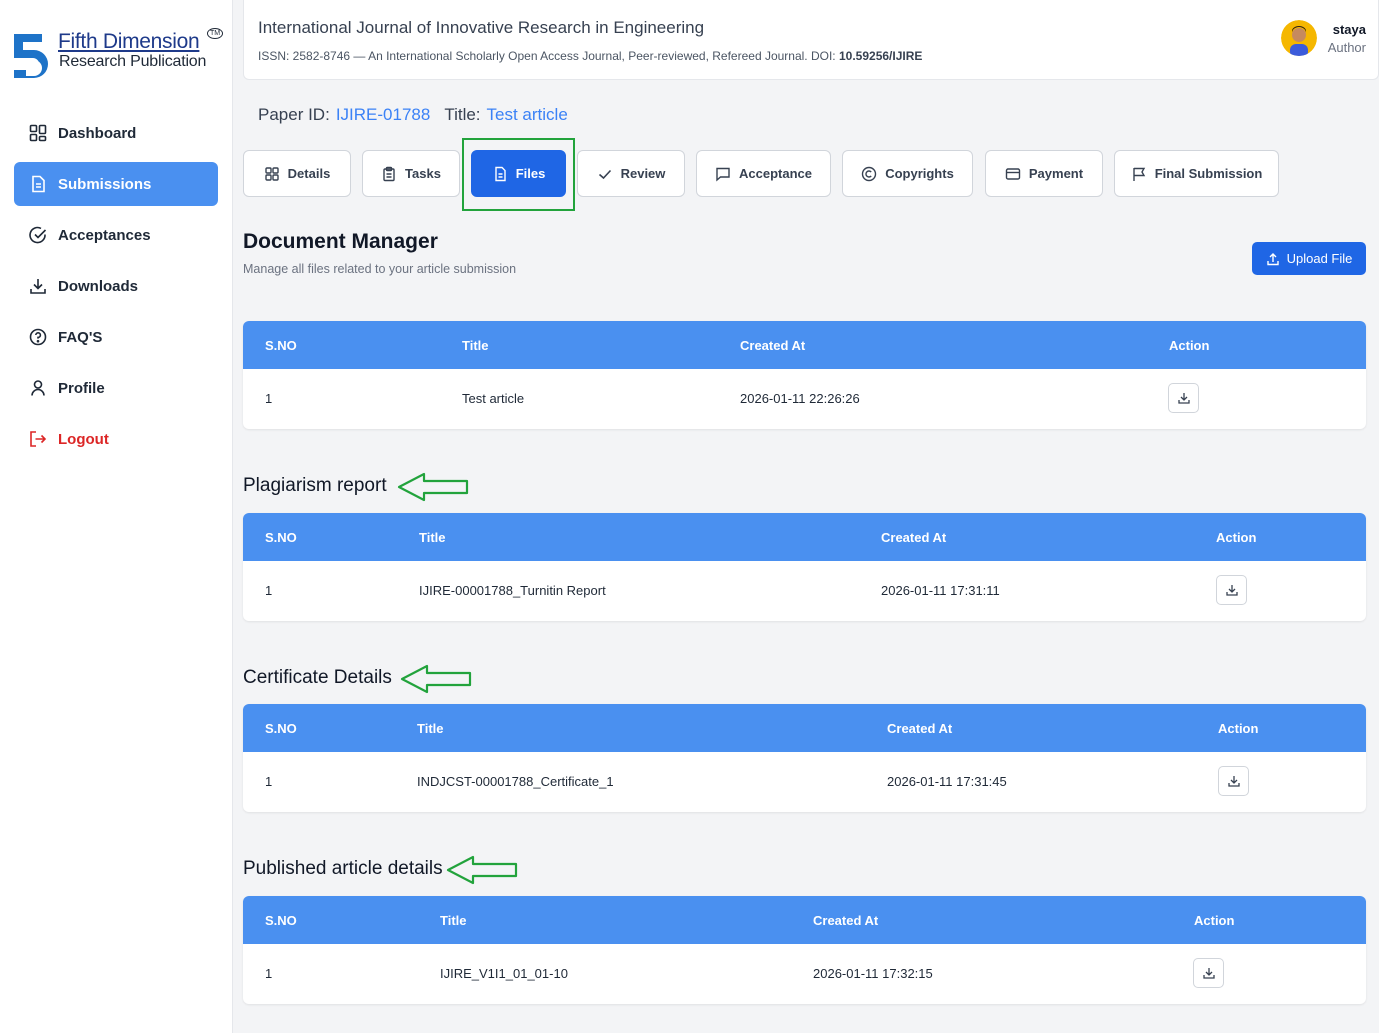  I want to click on table-row: 1 Test article 2026-01-11 22:26:26, so click(804, 399).